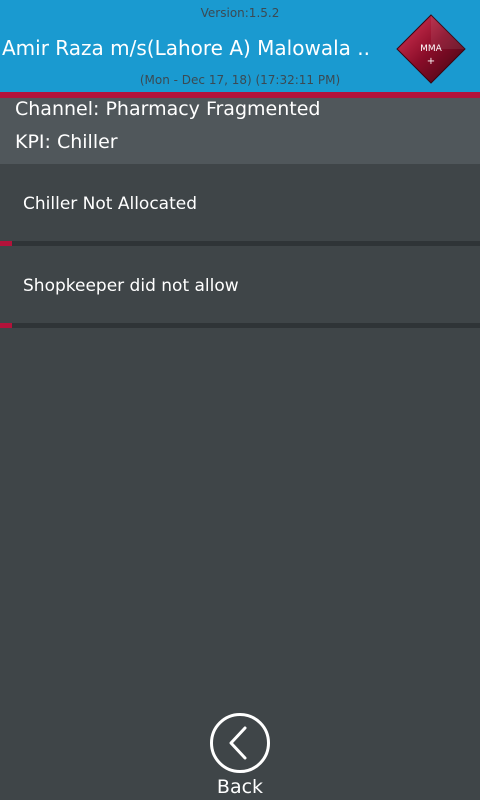 This screenshot has height=800, width=480. I want to click on back-label: Back, so click(240, 787).